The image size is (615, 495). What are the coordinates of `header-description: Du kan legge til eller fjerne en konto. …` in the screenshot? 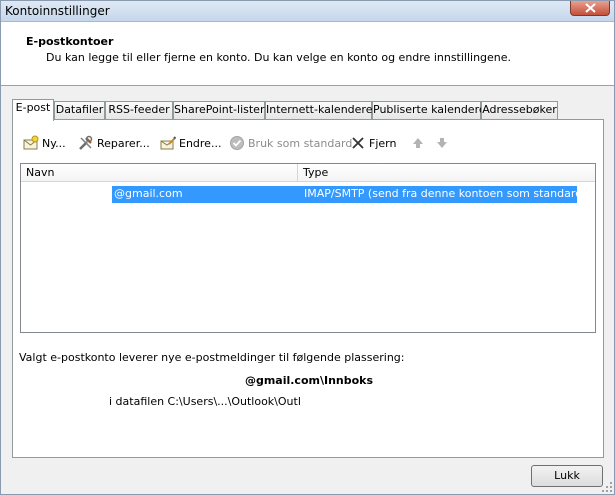 It's located at (279, 57).